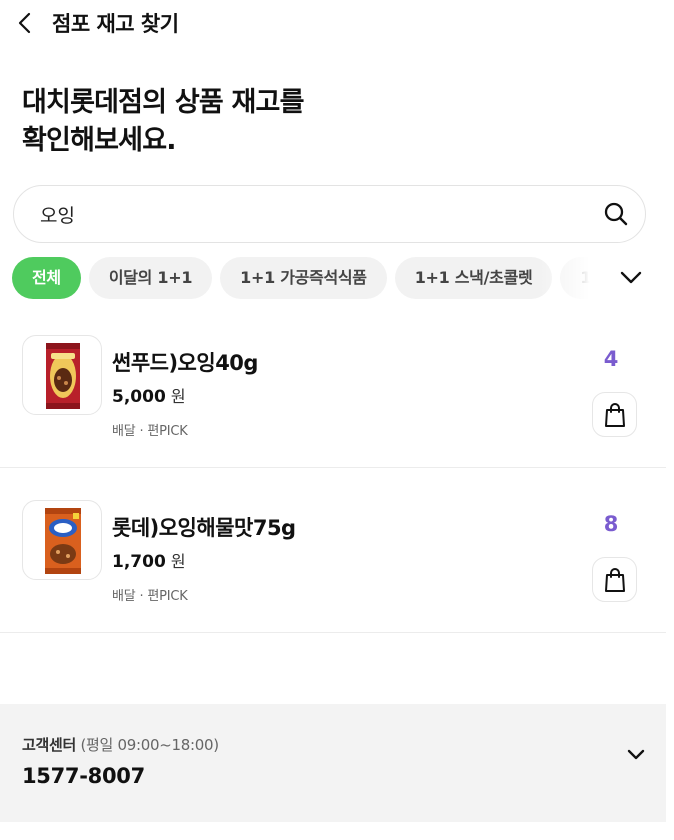  Describe the element at coordinates (303, 278) in the screenshot. I see `chip-1plus1-instant-food: 1+1 가공즉석식품` at that location.